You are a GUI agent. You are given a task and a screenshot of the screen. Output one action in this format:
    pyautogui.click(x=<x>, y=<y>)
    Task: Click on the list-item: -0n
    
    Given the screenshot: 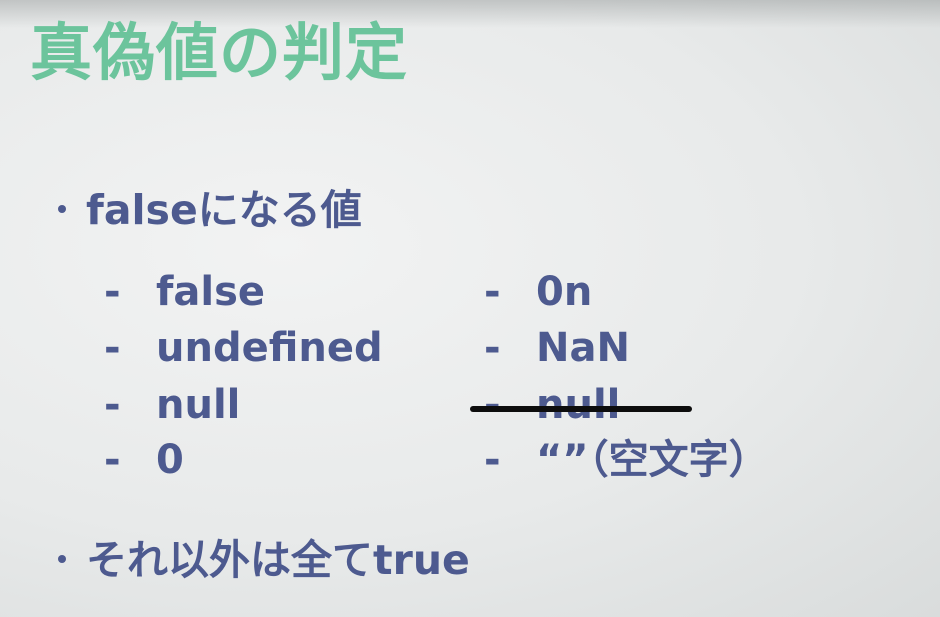 What is the action you would take?
    pyautogui.click(x=538, y=292)
    